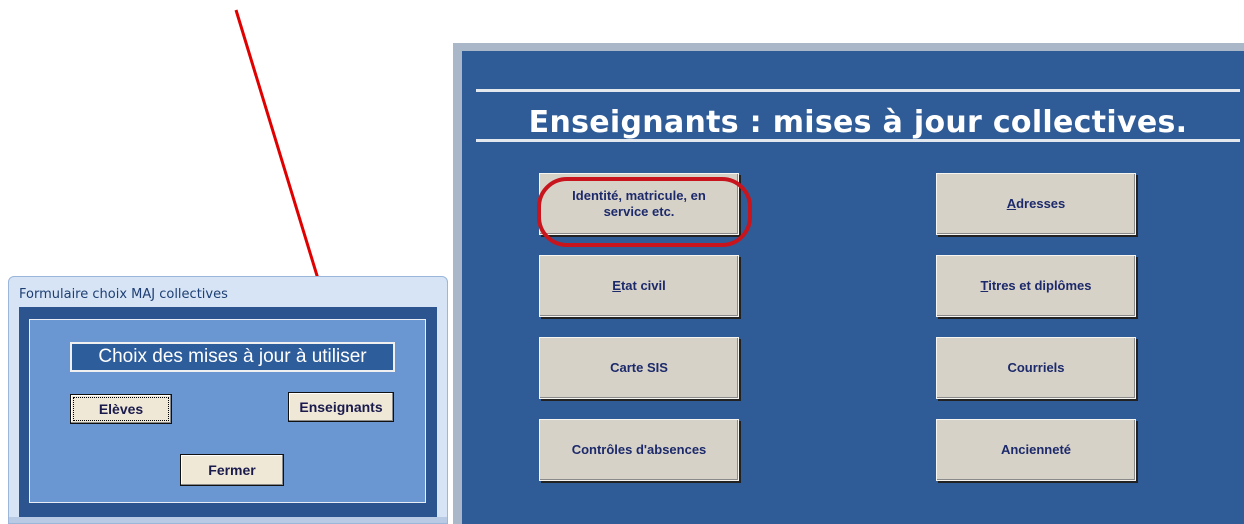 The height and width of the screenshot is (524, 1244). What do you see at coordinates (1036, 368) in the screenshot?
I see `courriels-button: Courriels` at bounding box center [1036, 368].